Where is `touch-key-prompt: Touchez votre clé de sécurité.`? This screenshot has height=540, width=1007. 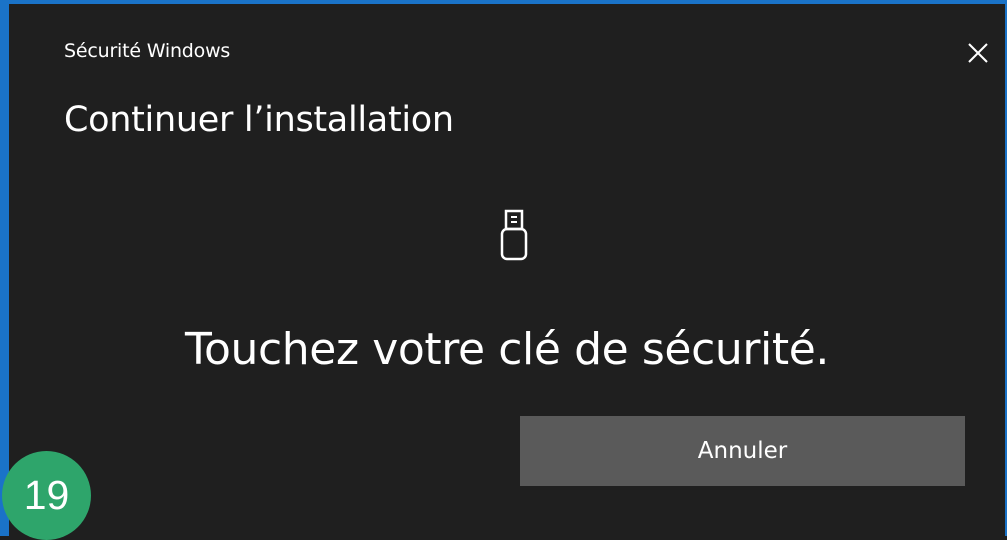 touch-key-prompt: Touchez votre clé de sécurité. is located at coordinates (507, 349).